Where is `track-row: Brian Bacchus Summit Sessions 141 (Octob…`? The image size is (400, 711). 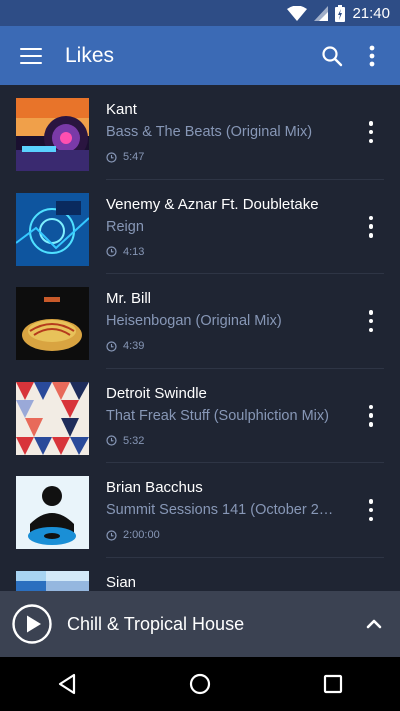
track-row: Brian Bacchus Summit Sessions 141 (Octob… is located at coordinates (200, 510).